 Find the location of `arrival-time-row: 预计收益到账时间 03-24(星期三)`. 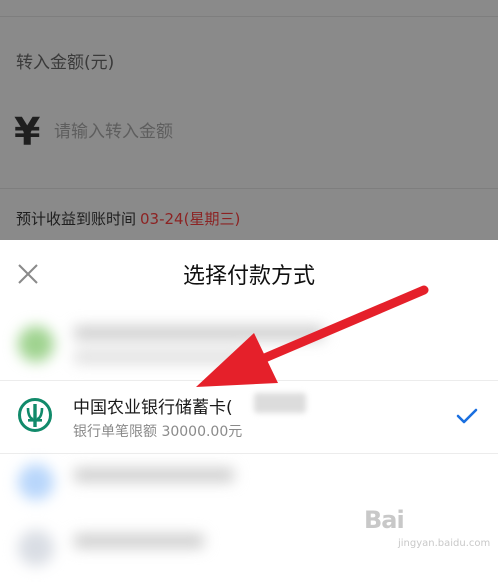

arrival-time-row: 预计收益到账时间 03-24(星期三) is located at coordinates (128, 218).